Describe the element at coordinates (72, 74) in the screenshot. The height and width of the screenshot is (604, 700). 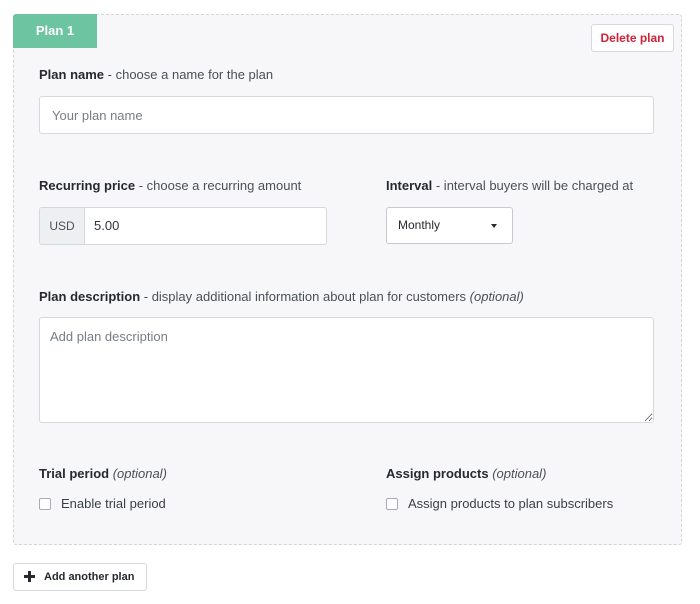
I see `plan-name-label-title: Plan name` at that location.